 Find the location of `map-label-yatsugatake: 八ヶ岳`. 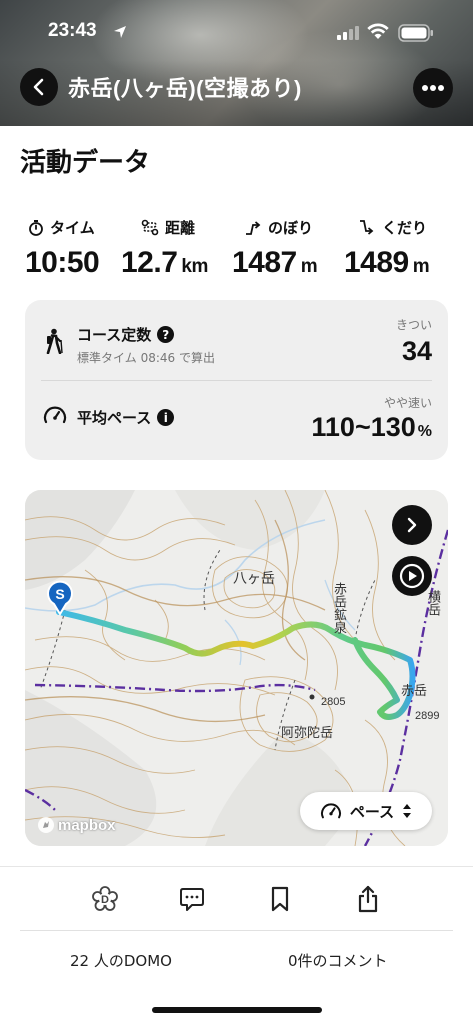

map-label-yatsugatake: 八ヶ岳 is located at coordinates (254, 579).